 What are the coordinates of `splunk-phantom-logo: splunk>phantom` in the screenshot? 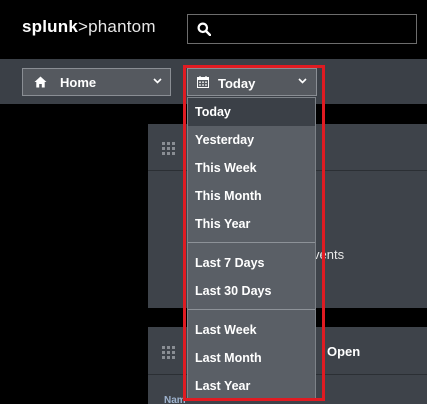 It's located at (89, 27).